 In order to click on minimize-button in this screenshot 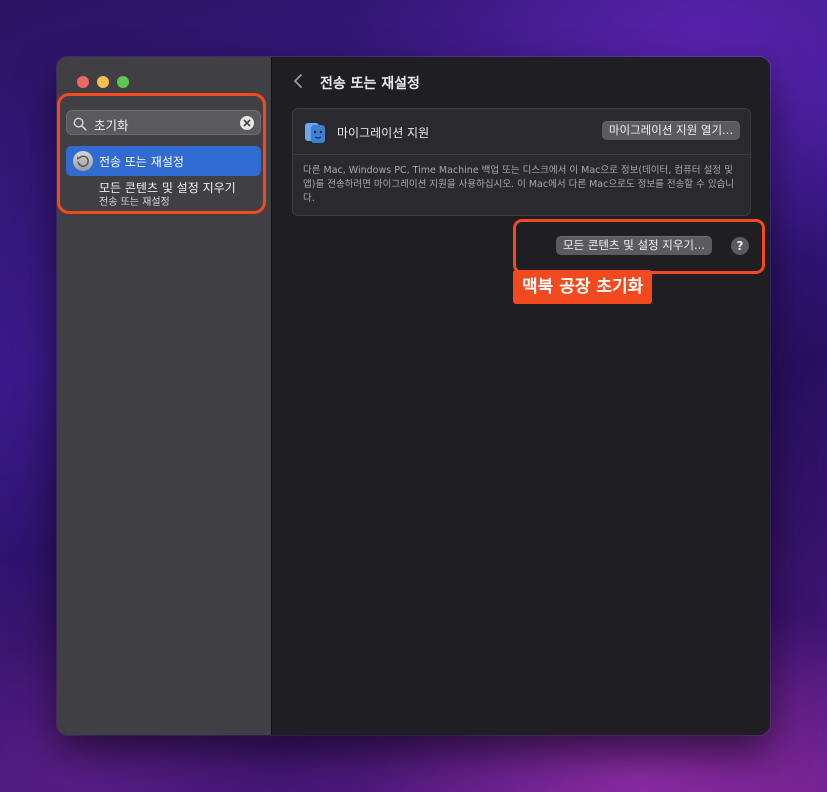, I will do `click(103, 82)`.